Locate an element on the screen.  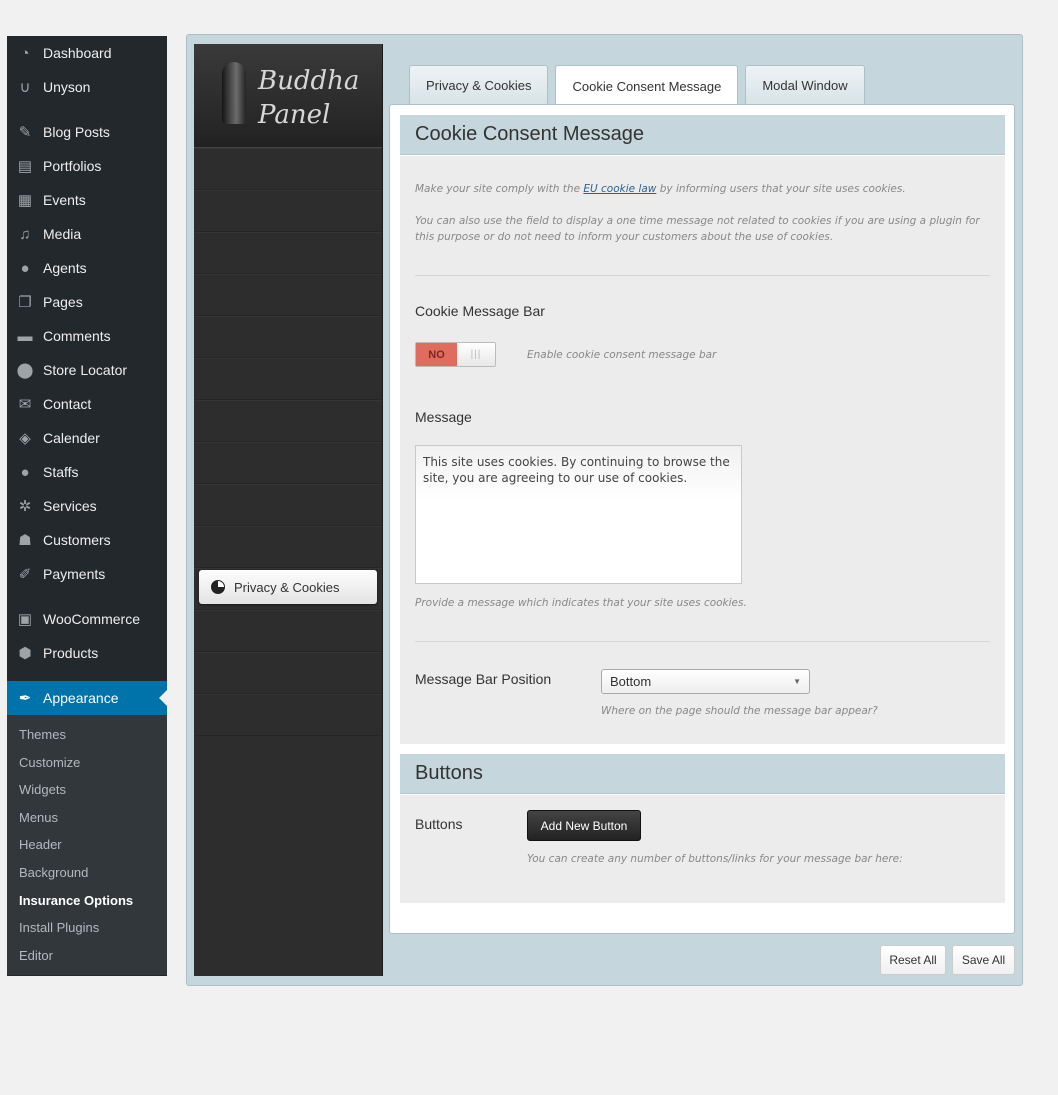
message-bar-position-select: Bottom ▼ is located at coordinates (705, 681).